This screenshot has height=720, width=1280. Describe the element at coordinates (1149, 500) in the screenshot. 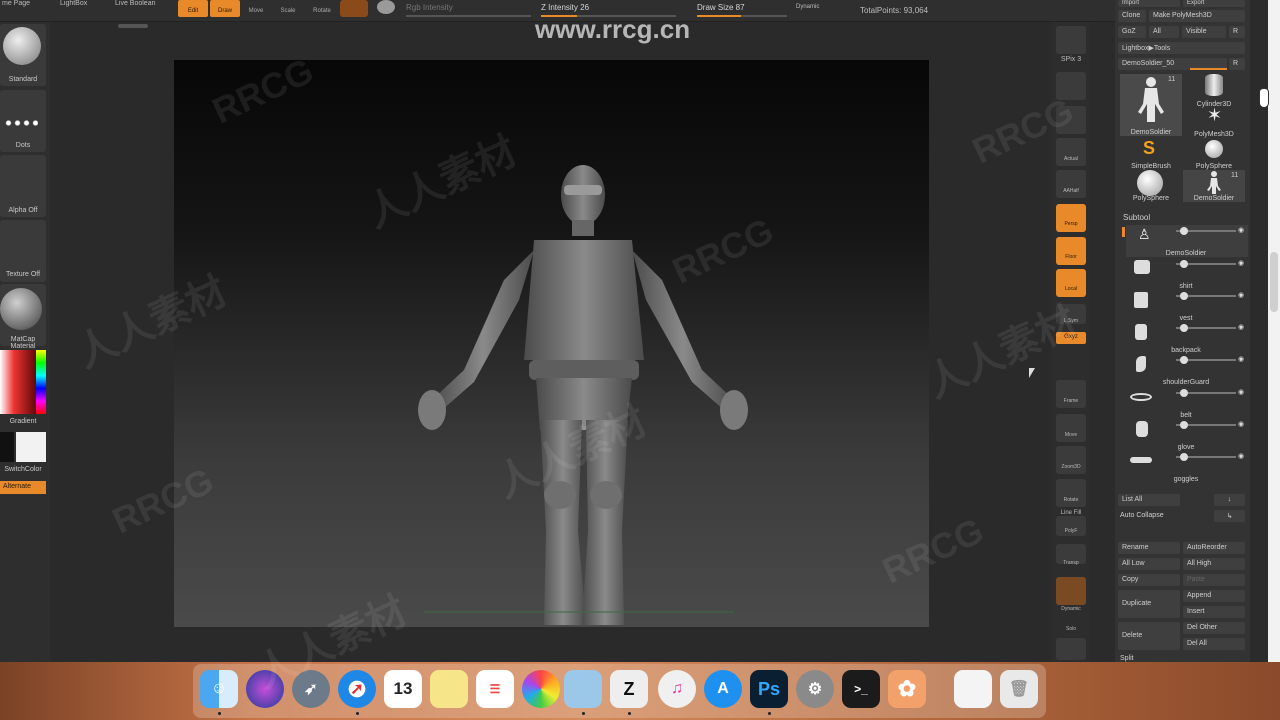

I see `list-all-button: List All` at that location.